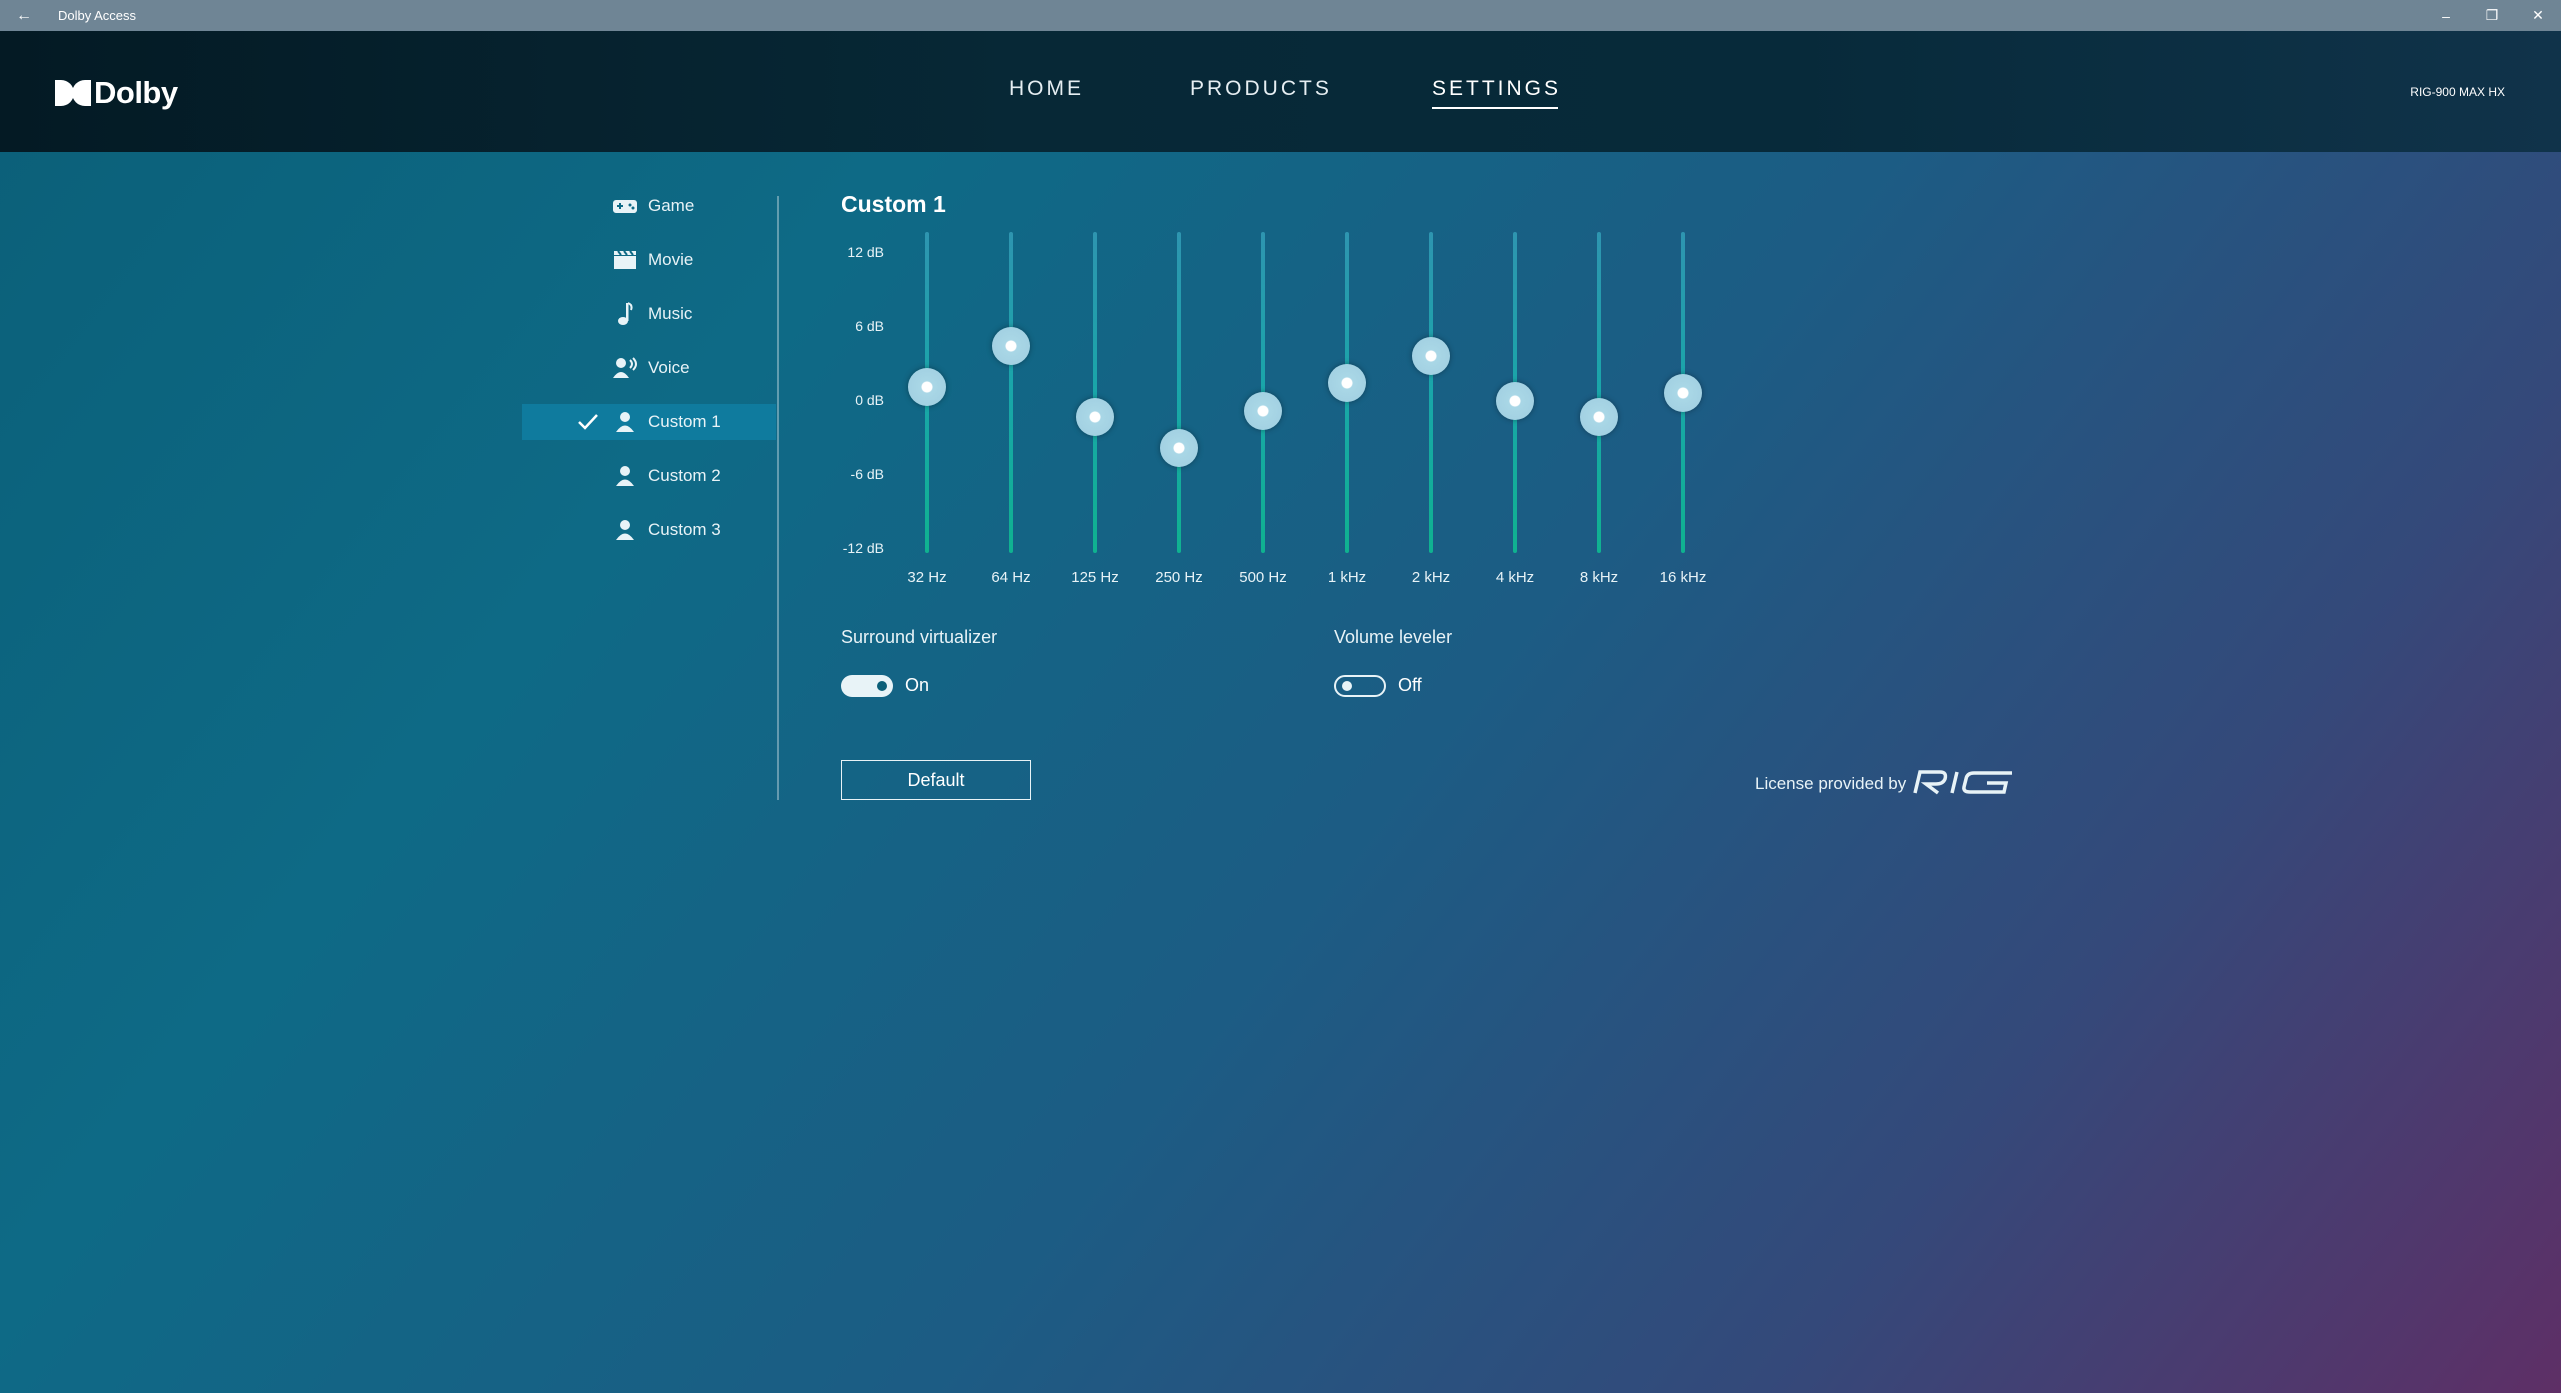 The image size is (2561, 1393). I want to click on db-label-minus-6: -6 dB, so click(867, 474).